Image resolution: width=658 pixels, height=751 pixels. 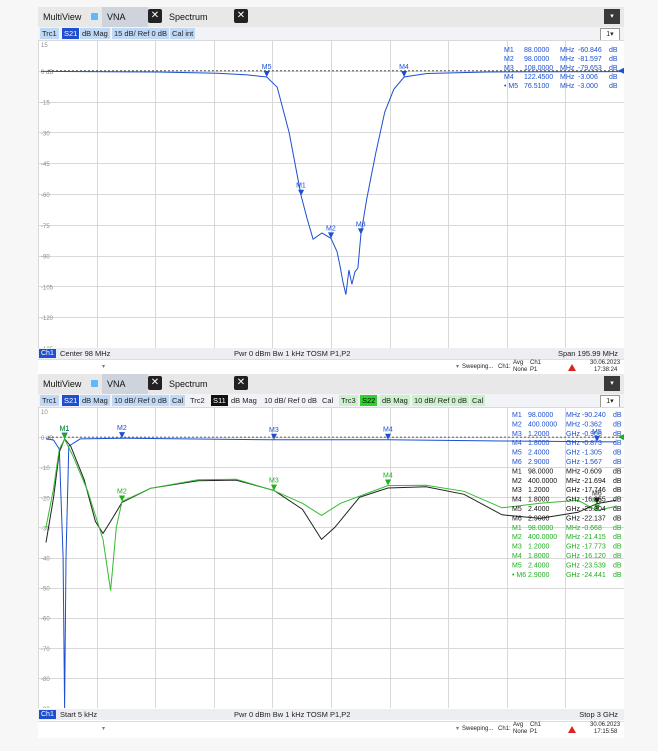 I want to click on trace2-cal: Cal, so click(x=327, y=400).